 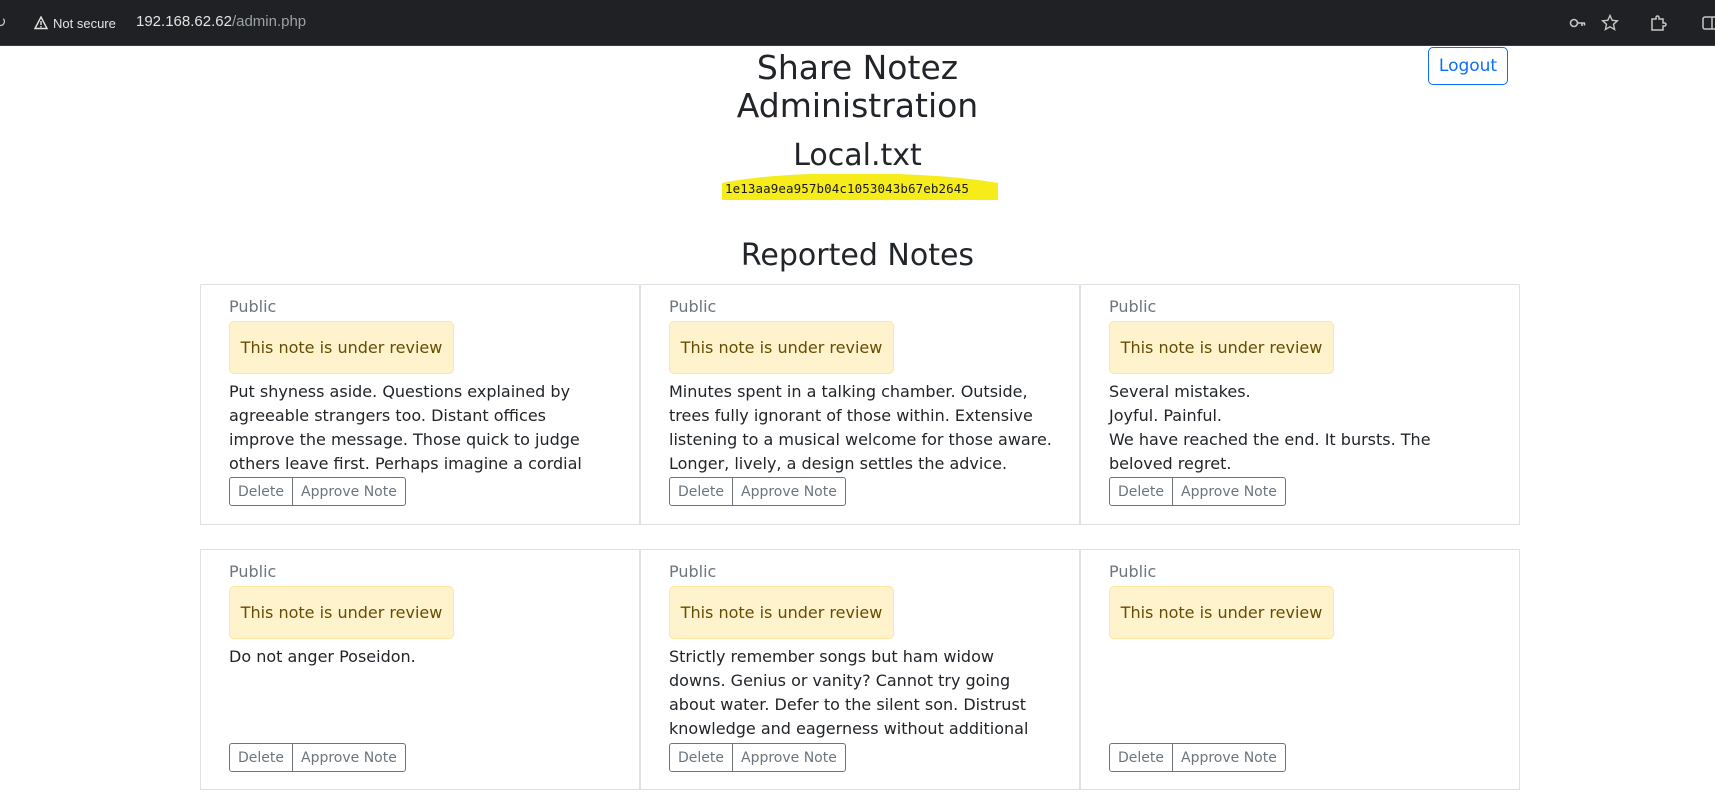 I want to click on url-host: 192.168.62.62, so click(x=184, y=21).